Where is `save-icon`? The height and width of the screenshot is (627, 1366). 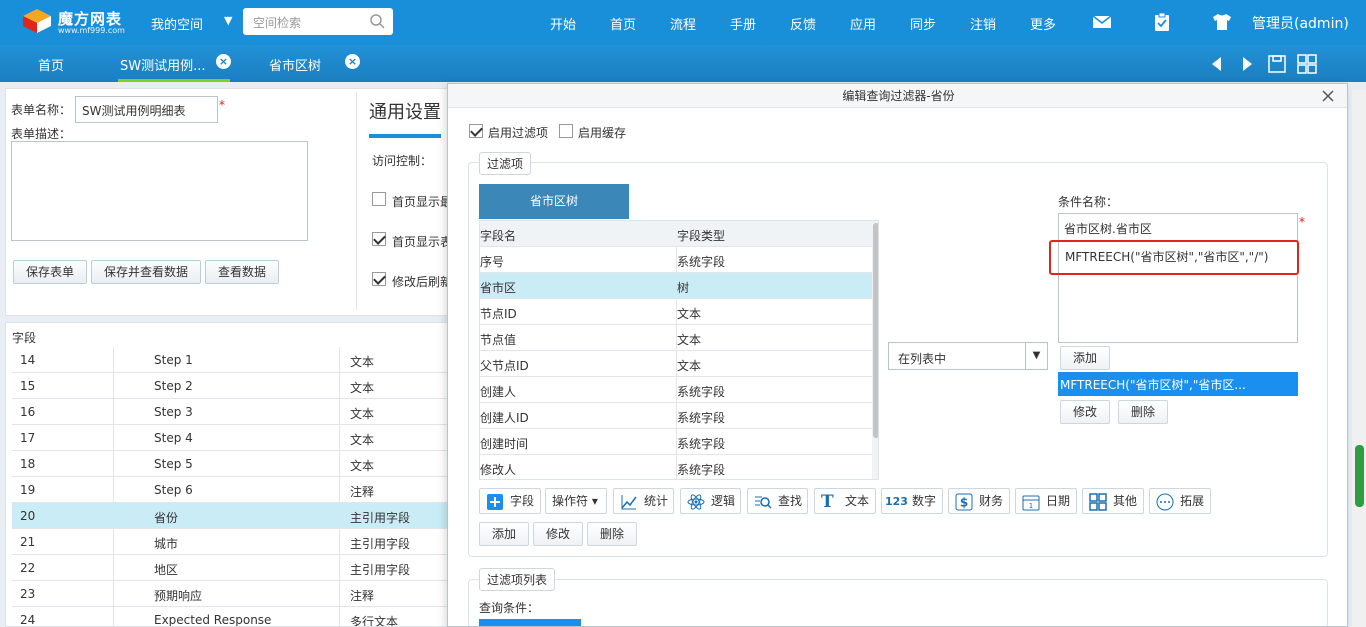
save-icon is located at coordinates (1277, 64).